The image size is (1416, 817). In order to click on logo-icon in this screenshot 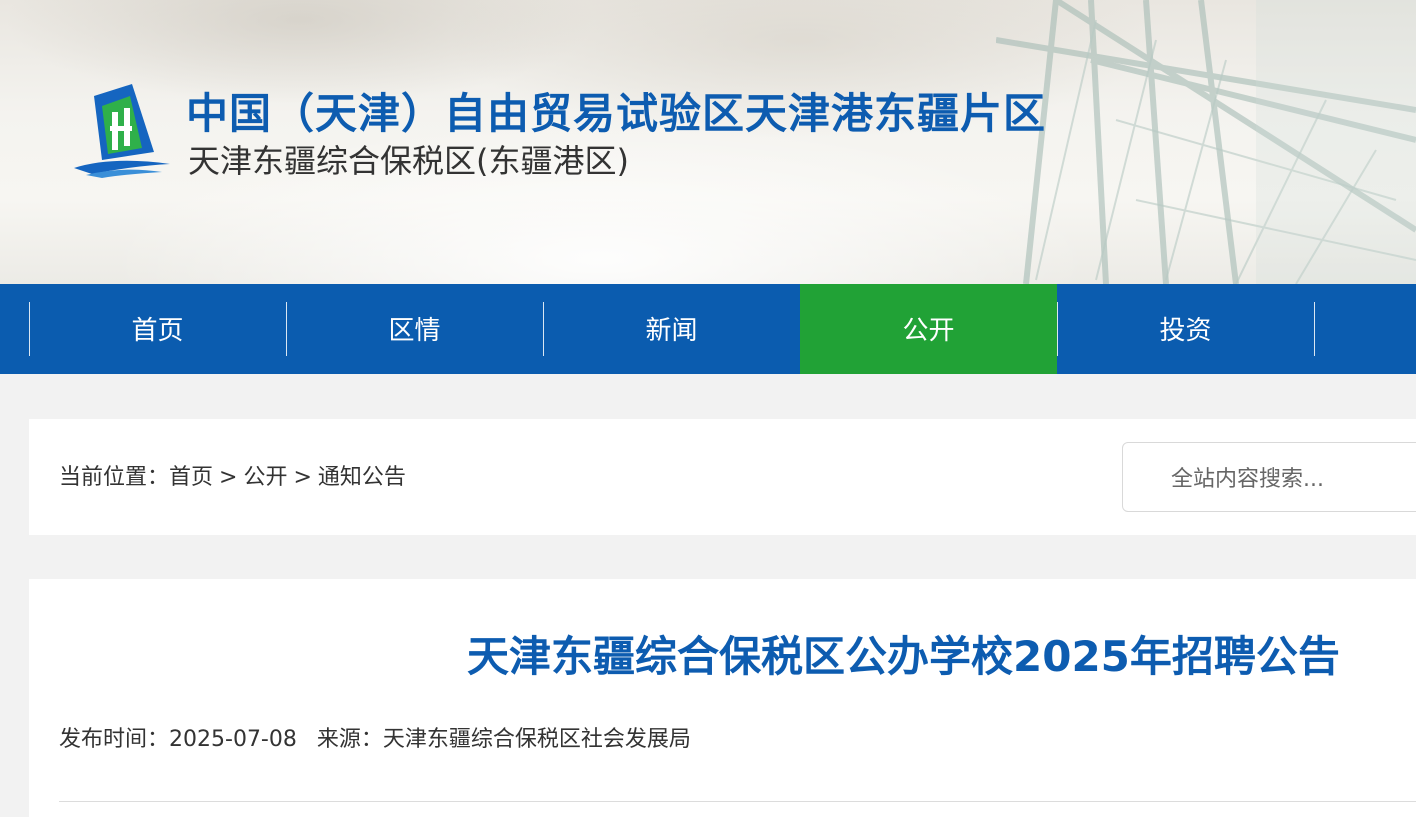, I will do `click(122, 131)`.